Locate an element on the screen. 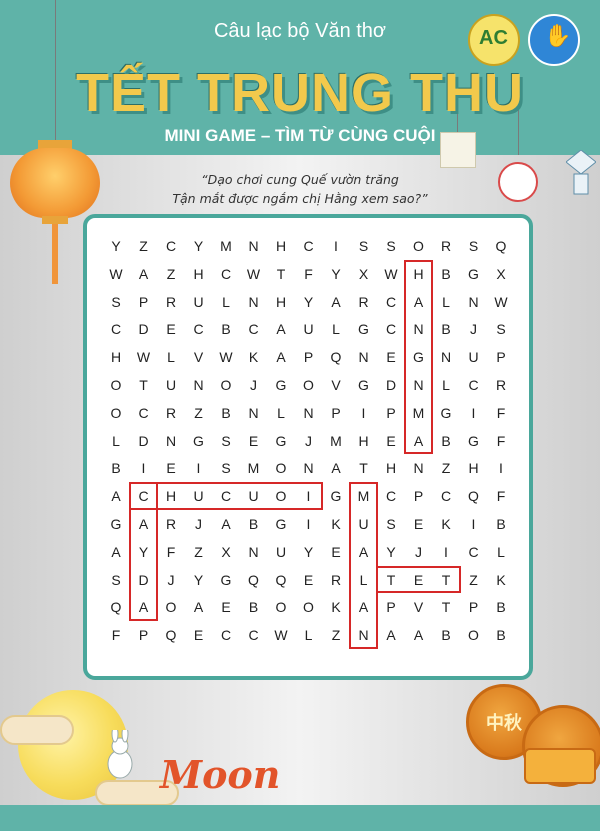 The height and width of the screenshot is (831, 600). grid-letter: T is located at coordinates (364, 468).